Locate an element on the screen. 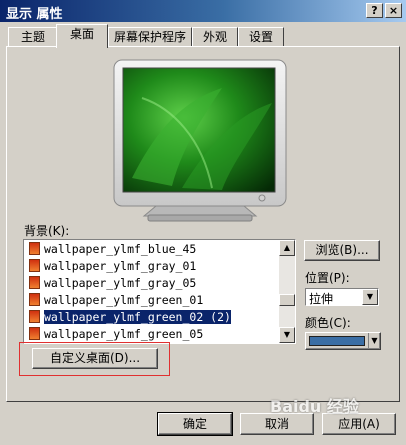 The image size is (406, 445). list-item: wallpaper_ylmf_green_01 is located at coordinates (152, 300).